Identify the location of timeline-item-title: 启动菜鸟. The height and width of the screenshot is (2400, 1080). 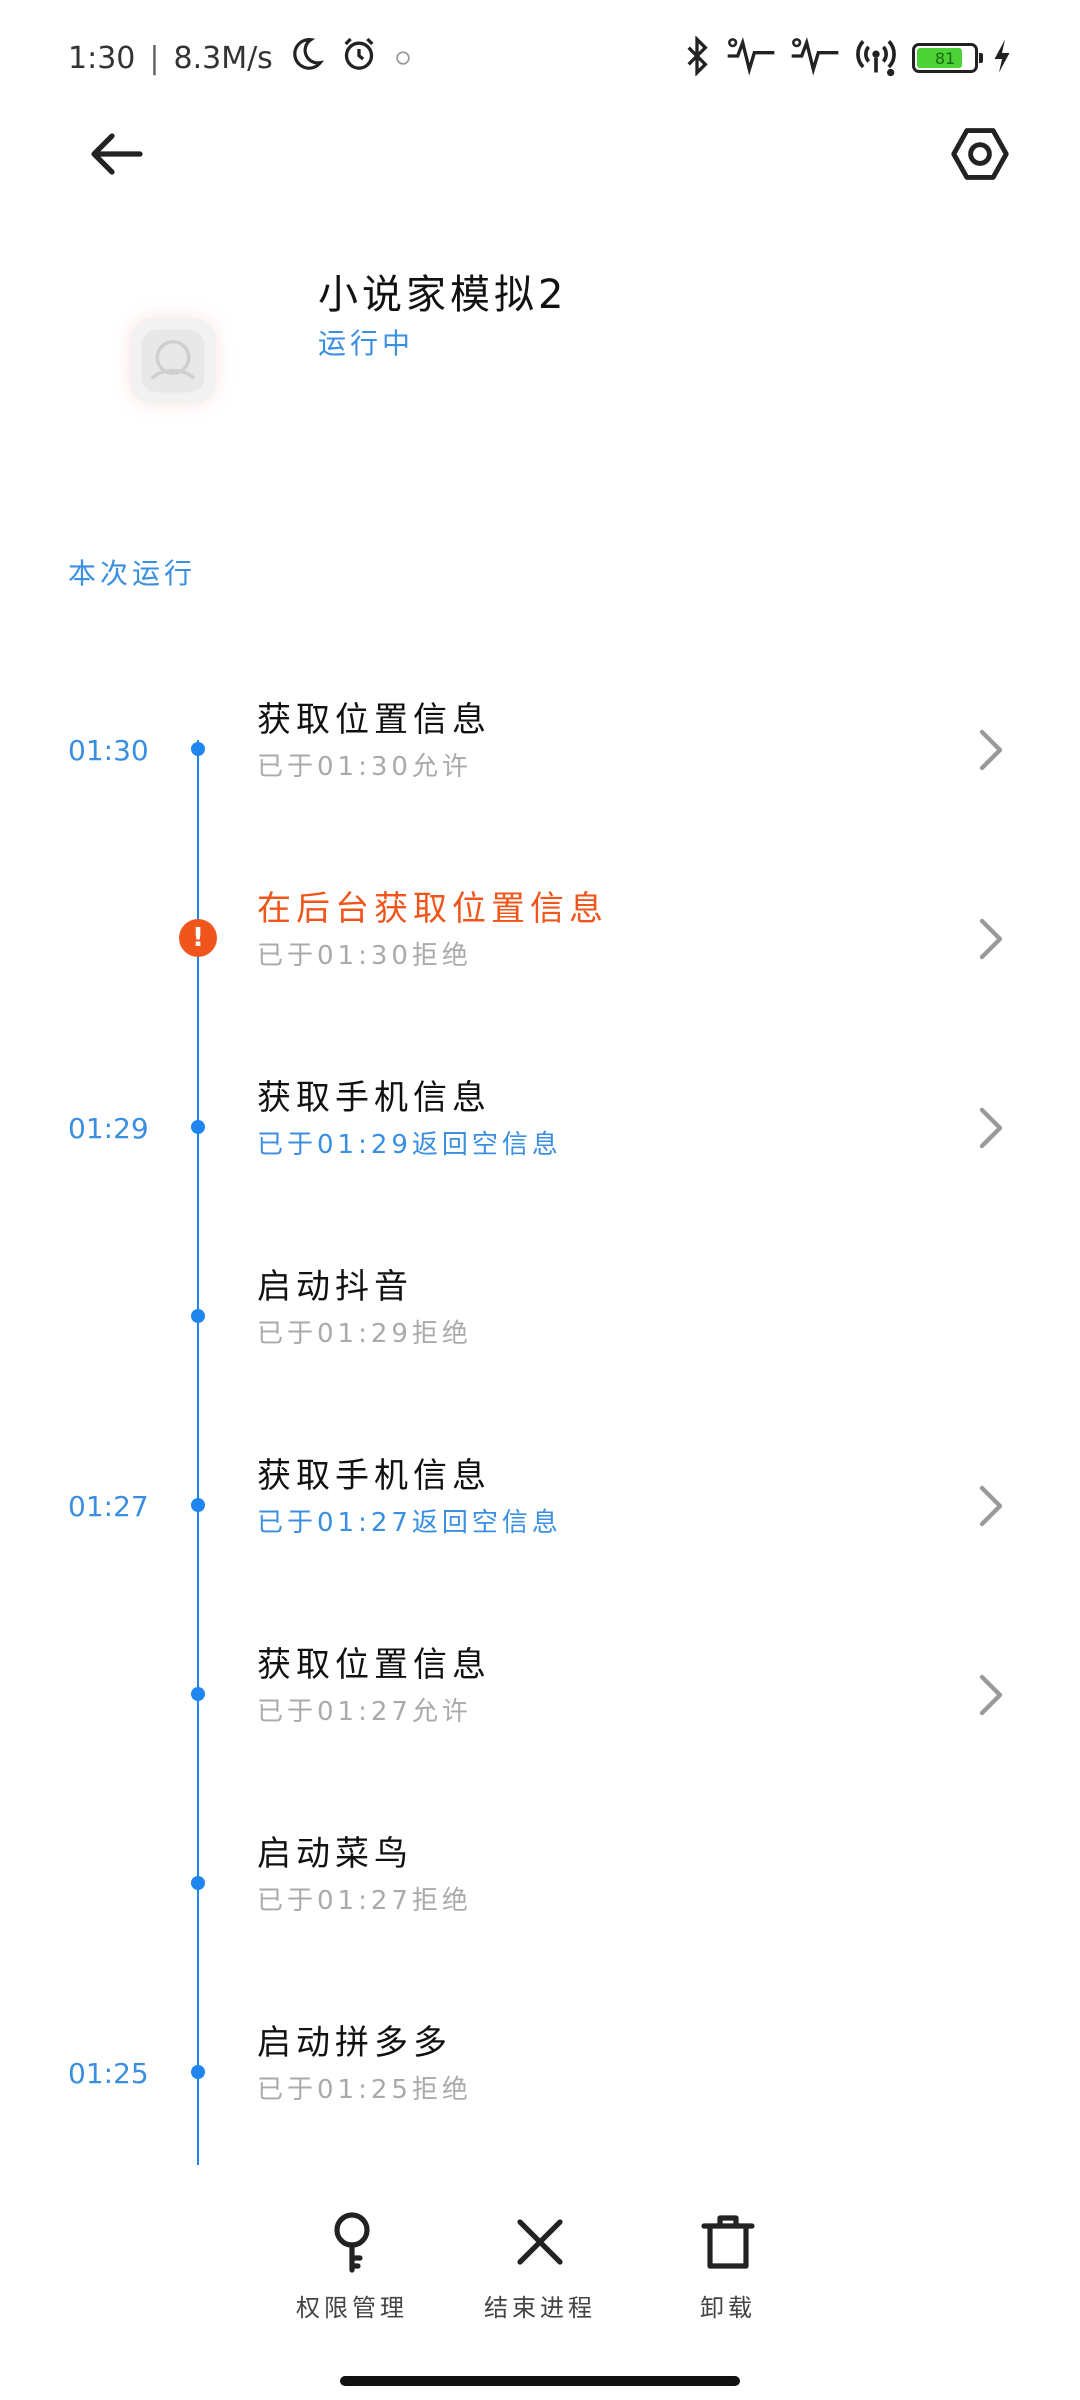
(335, 1854).